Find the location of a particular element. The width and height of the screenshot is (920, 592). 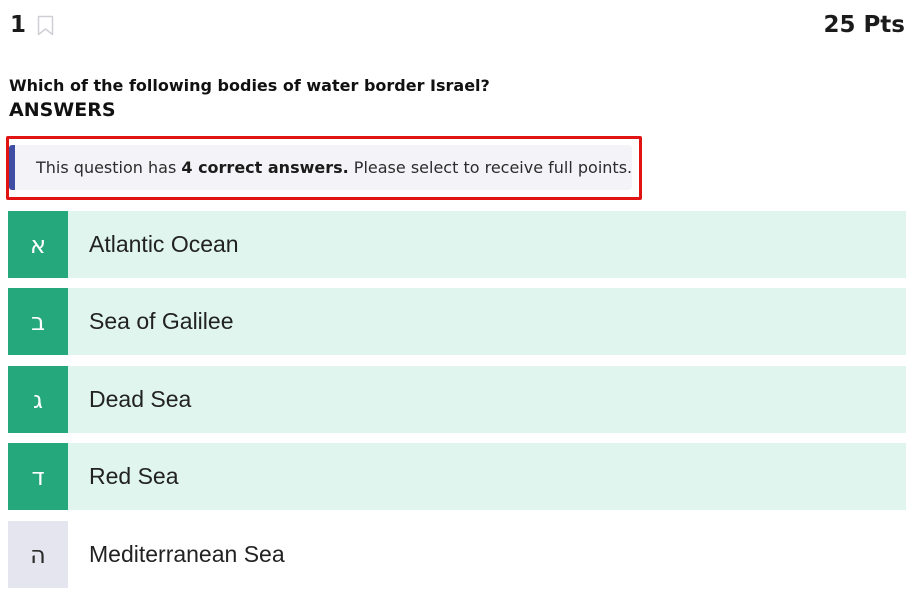

option-label: Red Sea is located at coordinates (134, 476).